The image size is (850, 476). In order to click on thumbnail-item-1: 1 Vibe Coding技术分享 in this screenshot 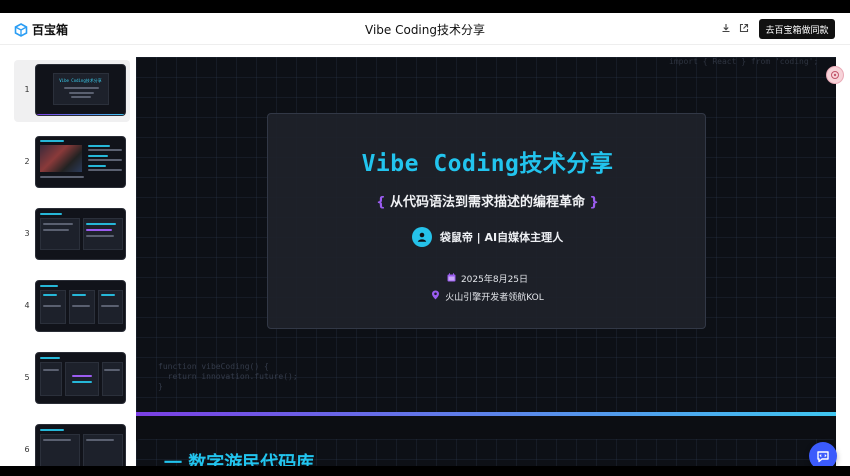, I will do `click(72, 91)`.